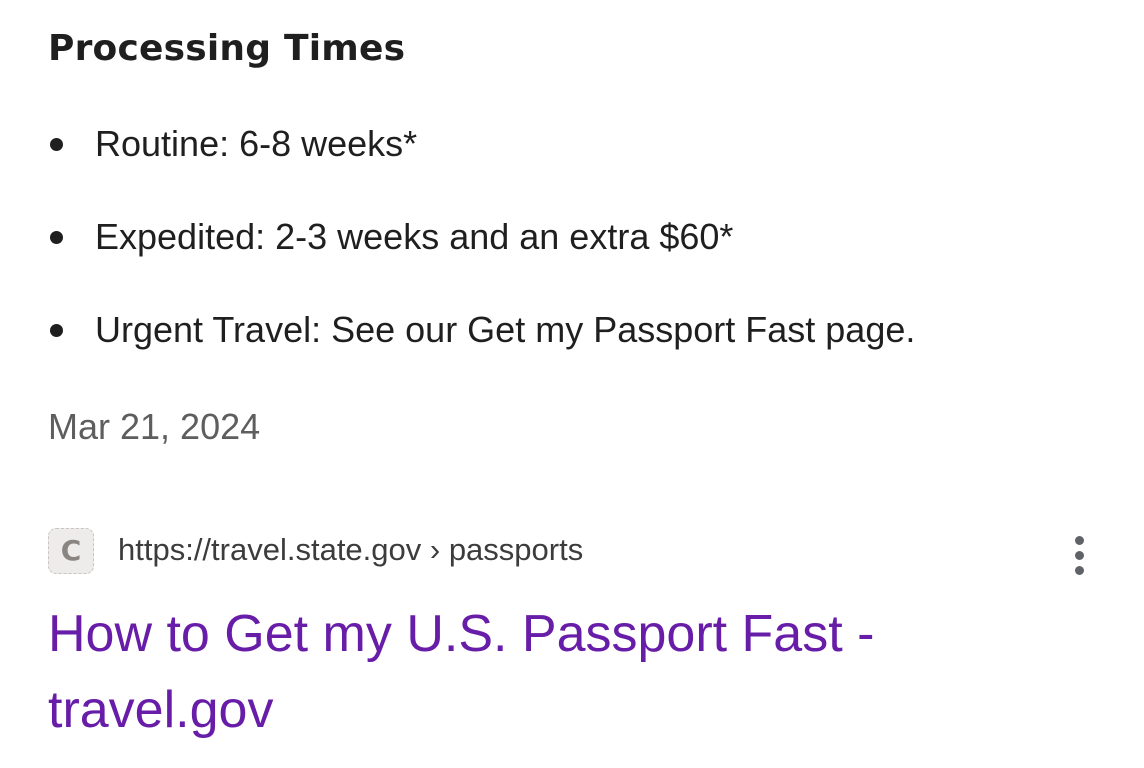  What do you see at coordinates (1079, 540) in the screenshot?
I see `more-vert-icon` at bounding box center [1079, 540].